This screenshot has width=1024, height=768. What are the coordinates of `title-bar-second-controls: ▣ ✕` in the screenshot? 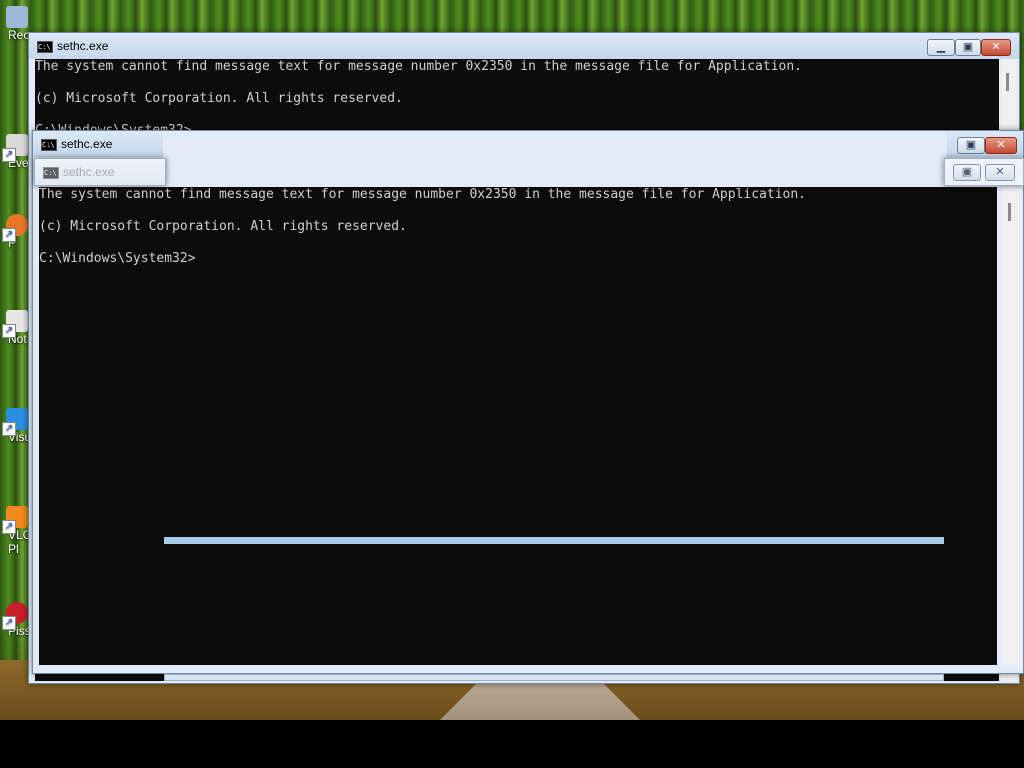 It's located at (985, 144).